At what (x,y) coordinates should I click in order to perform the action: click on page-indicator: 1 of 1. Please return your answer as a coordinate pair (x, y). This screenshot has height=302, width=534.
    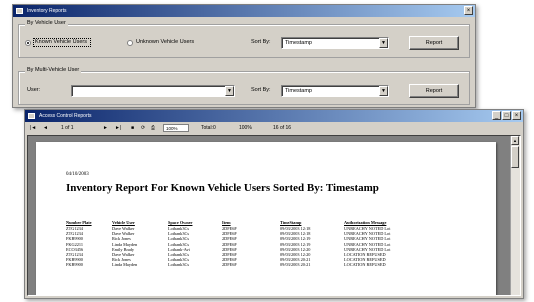
    Looking at the image, I should click on (67, 128).